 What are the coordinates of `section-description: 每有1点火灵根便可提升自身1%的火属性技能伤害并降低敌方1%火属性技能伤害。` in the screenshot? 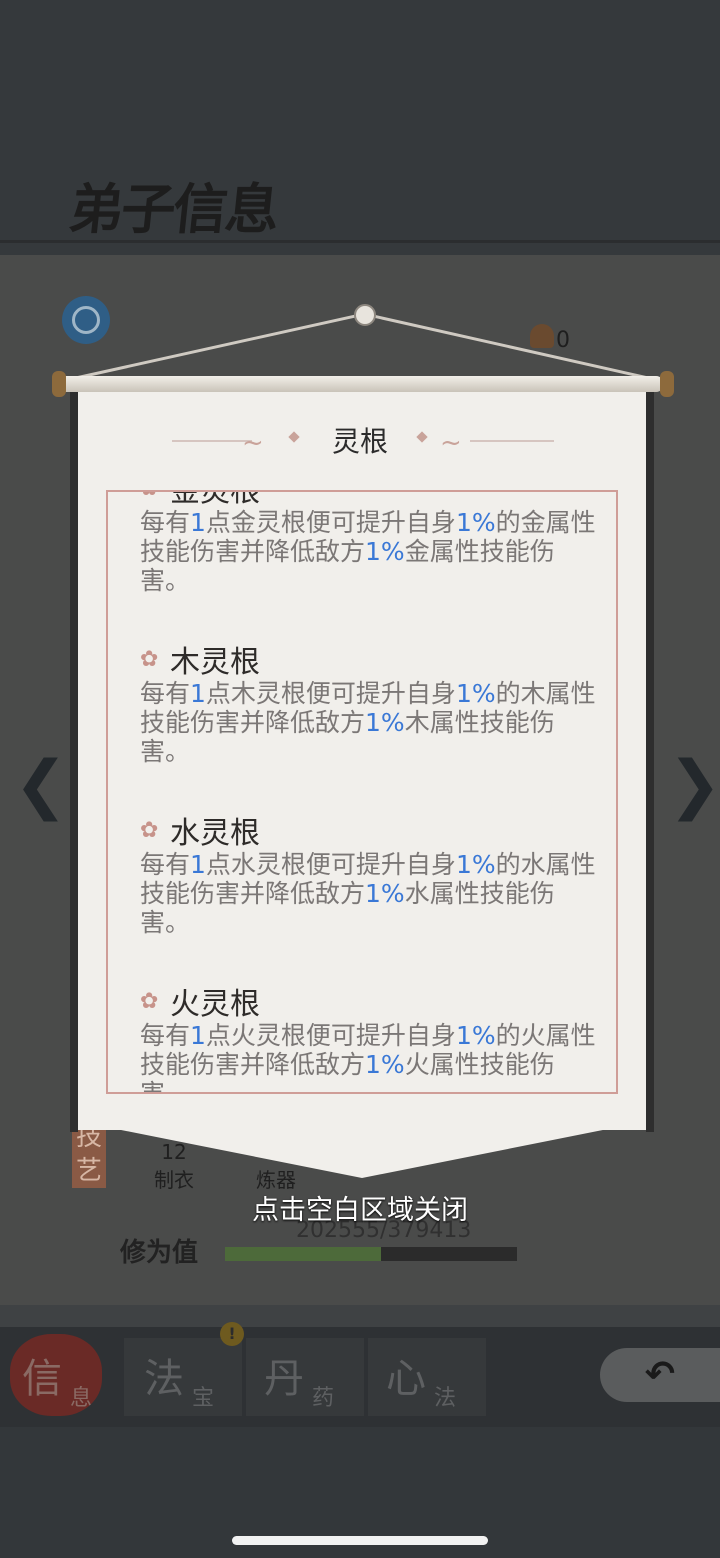 It's located at (368, 1057).